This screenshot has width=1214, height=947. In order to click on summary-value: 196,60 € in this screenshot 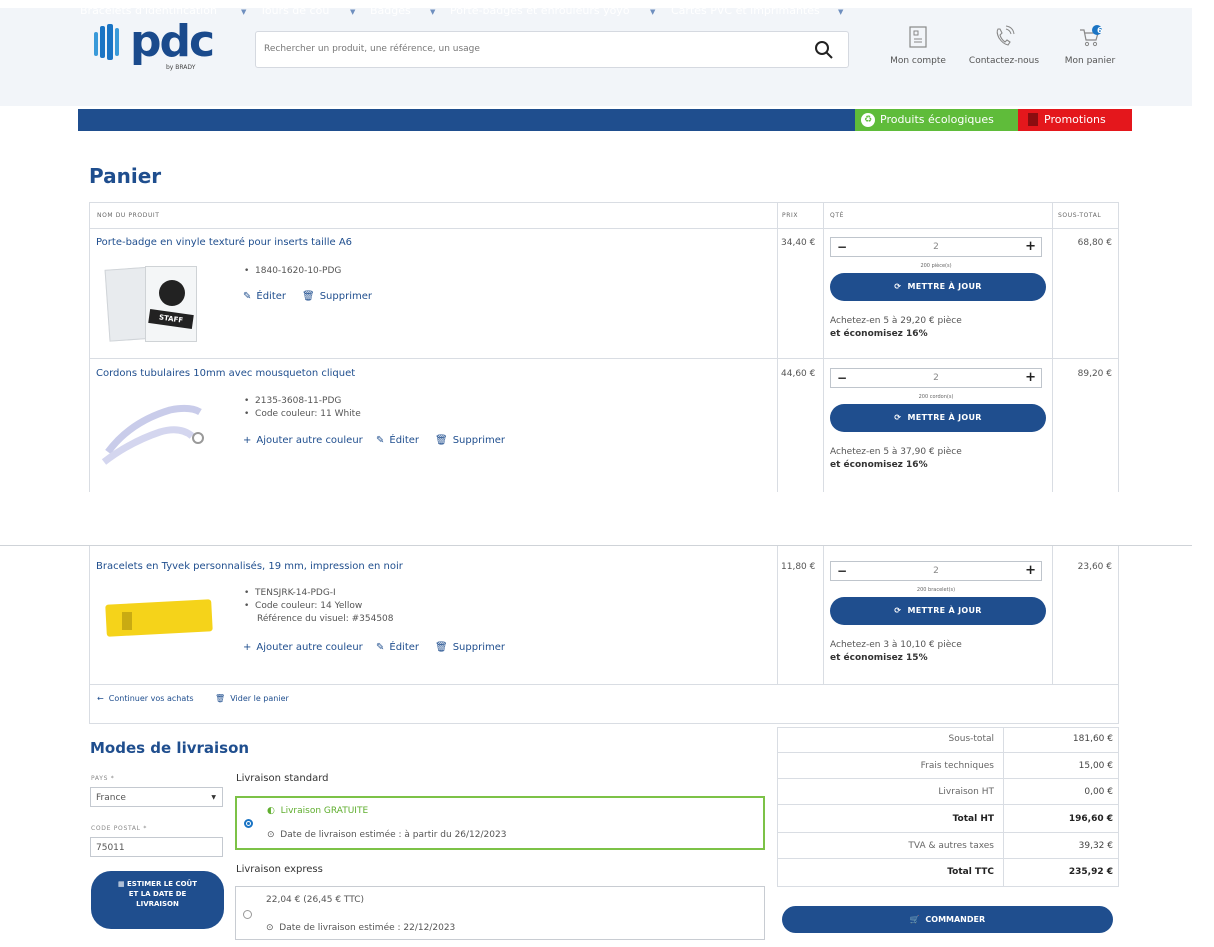, I will do `click(1090, 819)`.